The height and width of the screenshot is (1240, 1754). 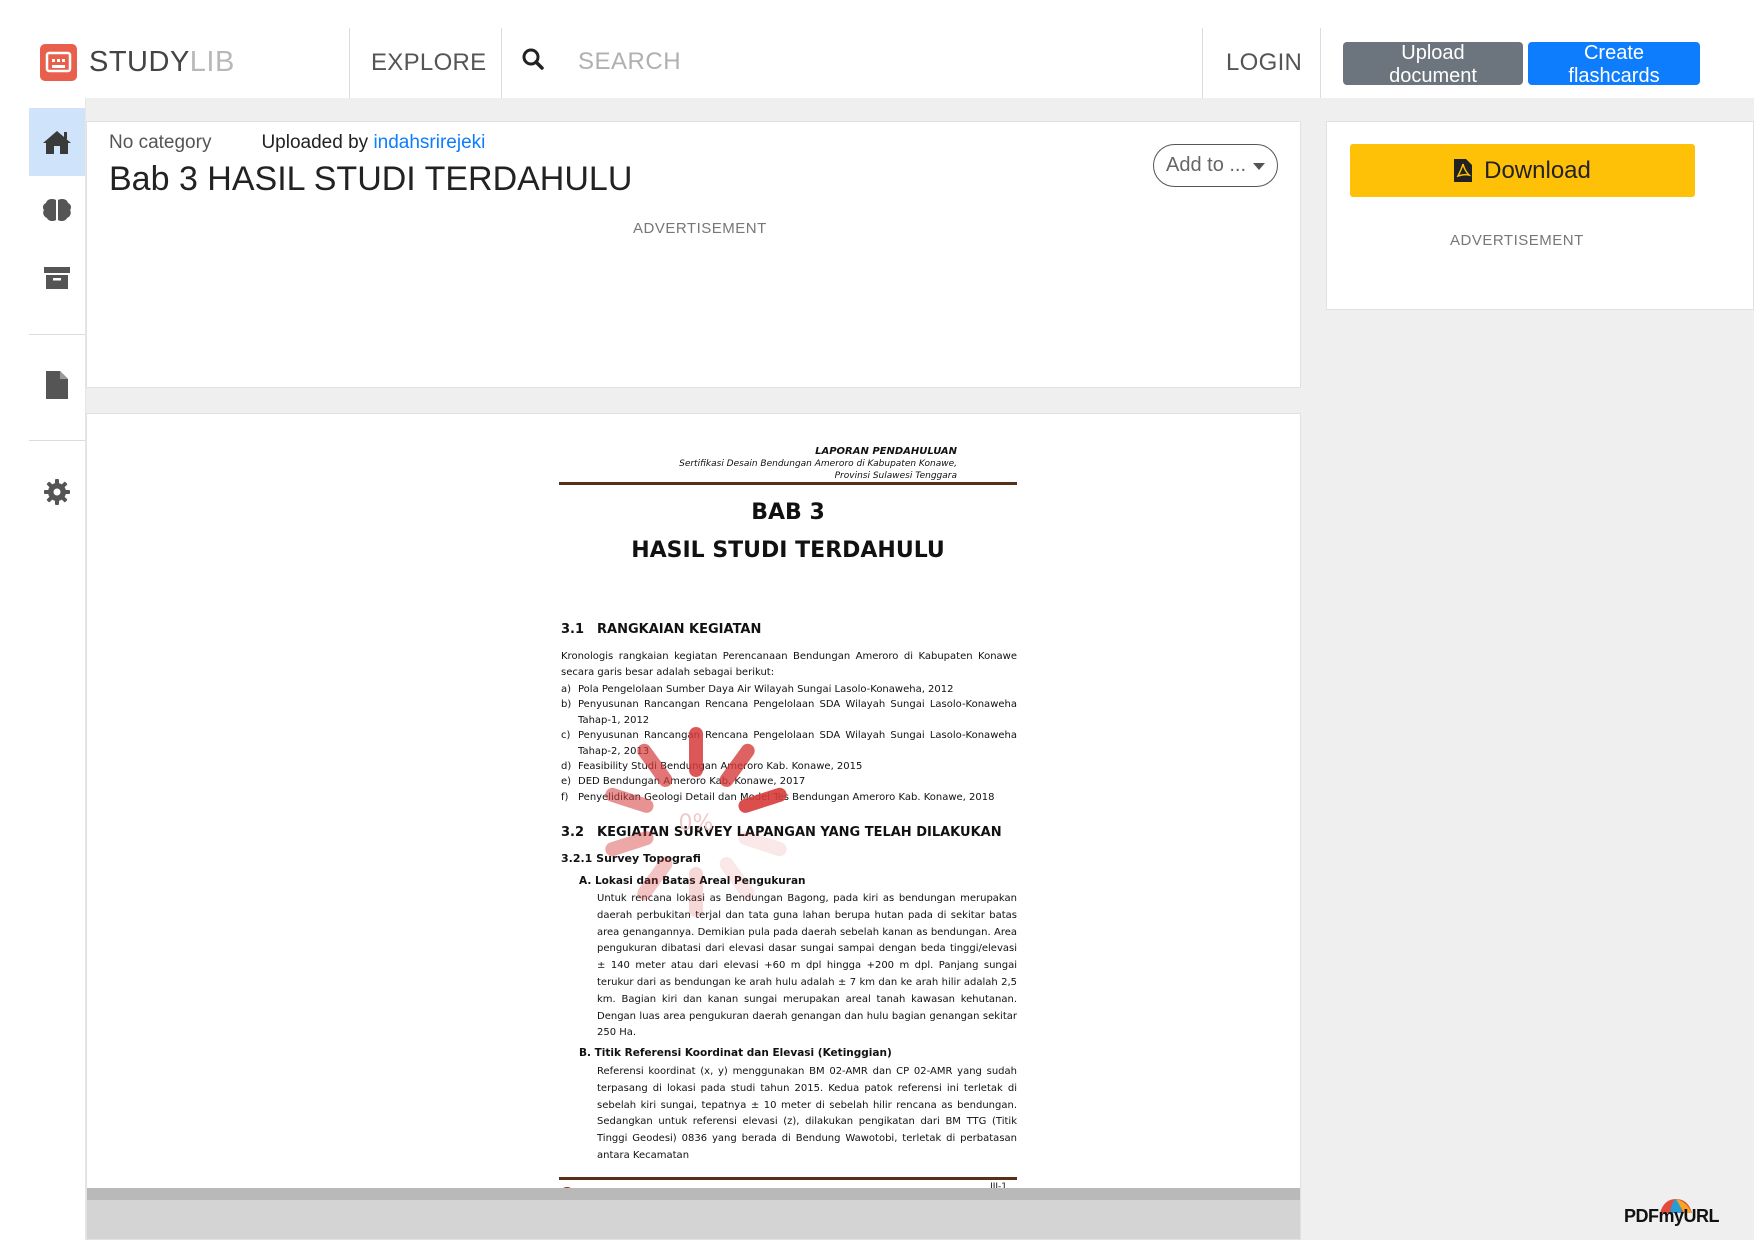 I want to click on explore-link: EXPLORE, so click(x=428, y=63).